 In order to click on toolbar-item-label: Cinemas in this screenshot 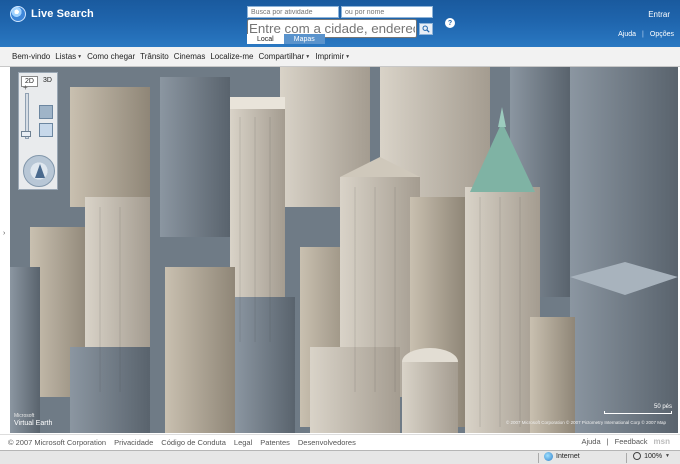, I will do `click(189, 56)`.